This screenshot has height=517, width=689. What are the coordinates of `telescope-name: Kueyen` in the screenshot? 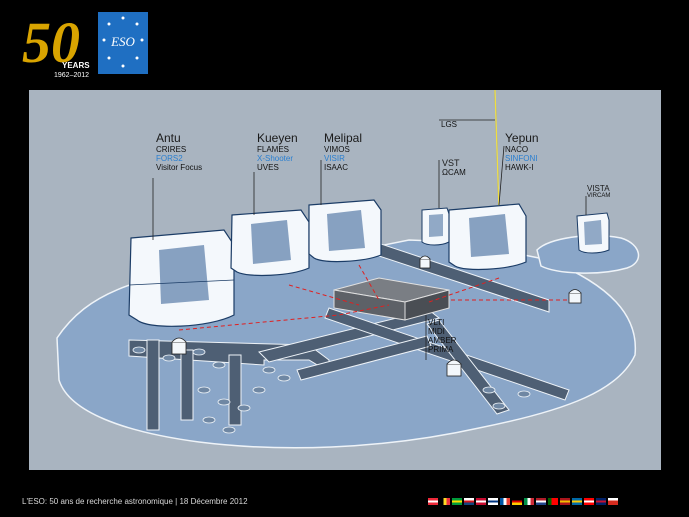 It's located at (277, 138).